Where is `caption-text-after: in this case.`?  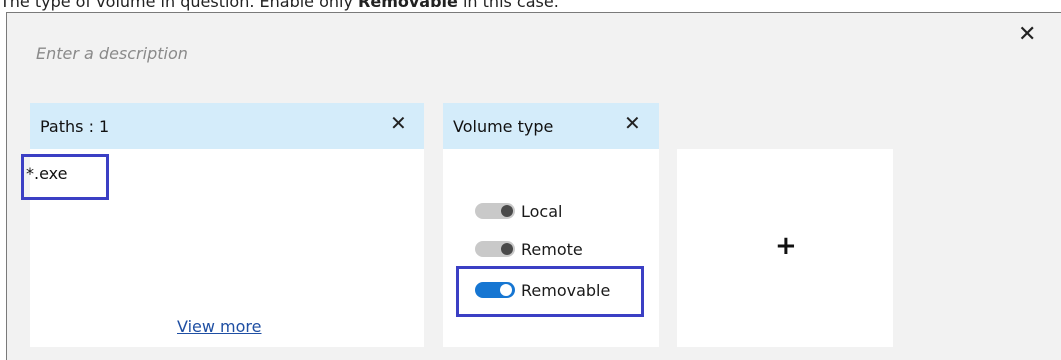
caption-text-after: in this case. is located at coordinates (508, 5).